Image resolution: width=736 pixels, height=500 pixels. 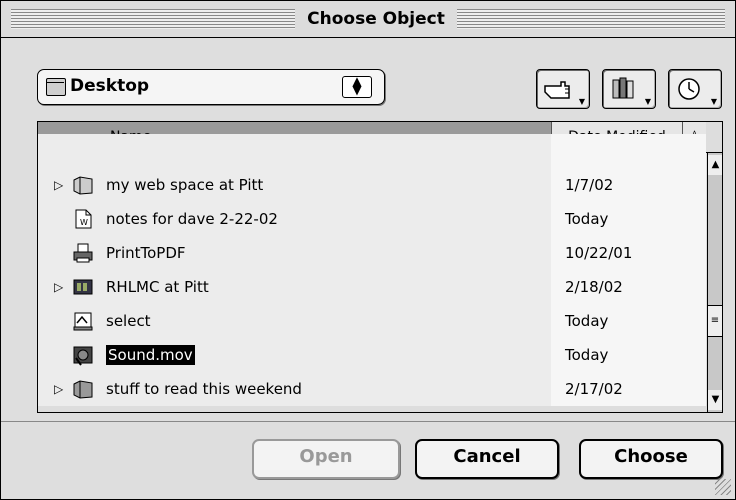 What do you see at coordinates (594, 287) in the screenshot?
I see `date-cell: 2/18/02` at bounding box center [594, 287].